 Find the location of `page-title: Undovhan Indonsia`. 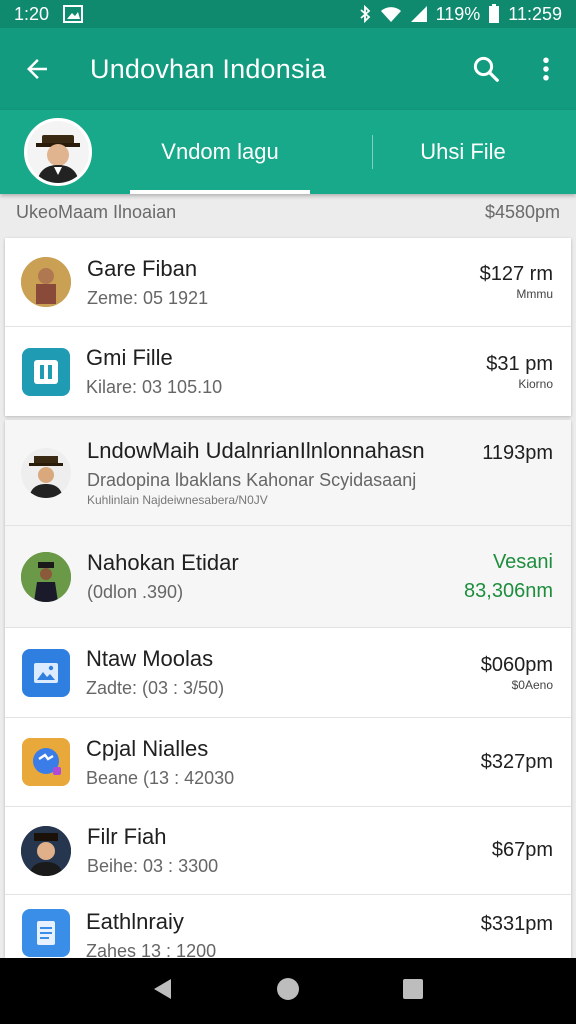

page-title: Undovhan Indonsia is located at coordinates (208, 68).